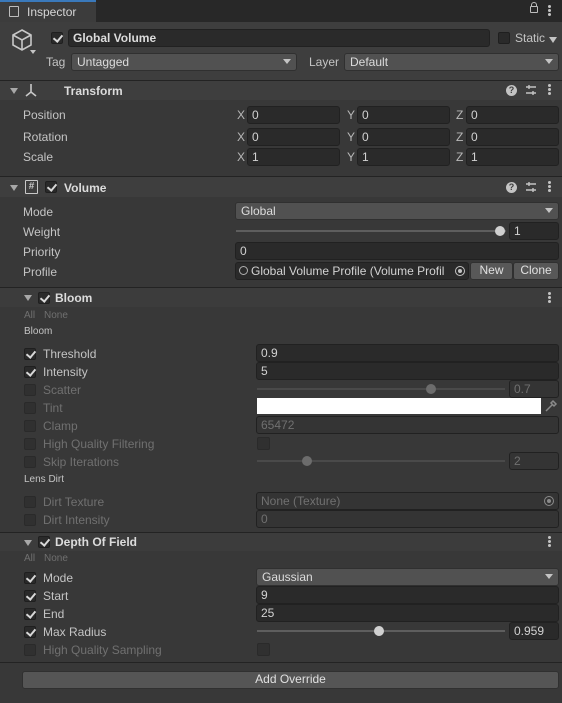  I want to click on scatter-value: 0.7, so click(522, 389).